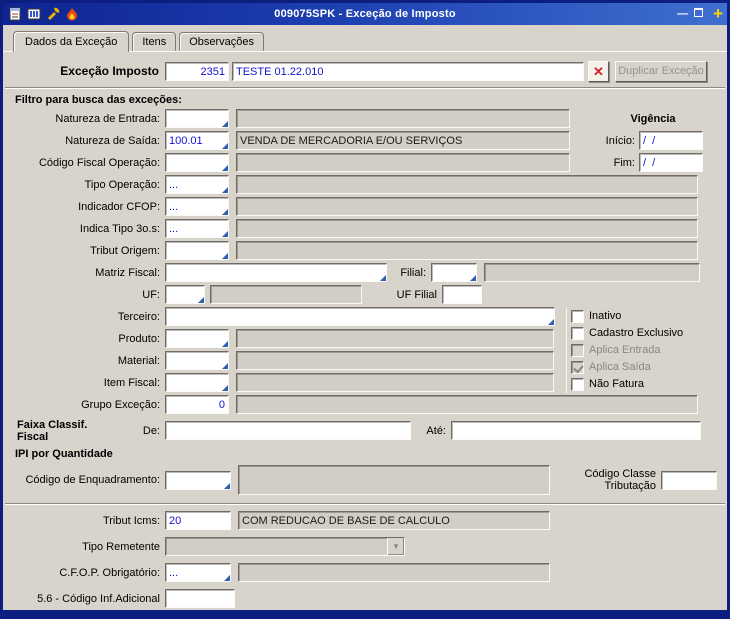 The width and height of the screenshot is (730, 619). What do you see at coordinates (467, 206) in the screenshot?
I see `indicador-cfop-desc` at bounding box center [467, 206].